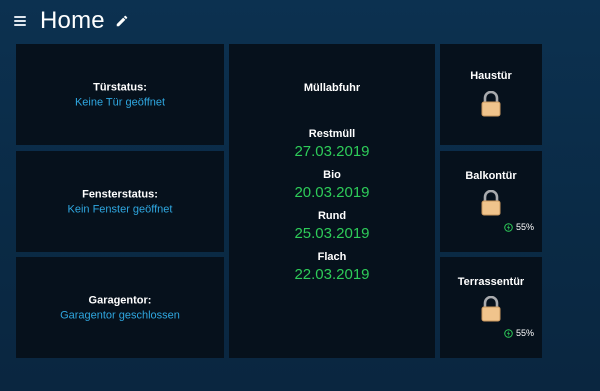 Image resolution: width=600 pixels, height=391 pixels. I want to click on garage-status-card: Garagentor: Garagentor geschlossen, so click(120, 307).